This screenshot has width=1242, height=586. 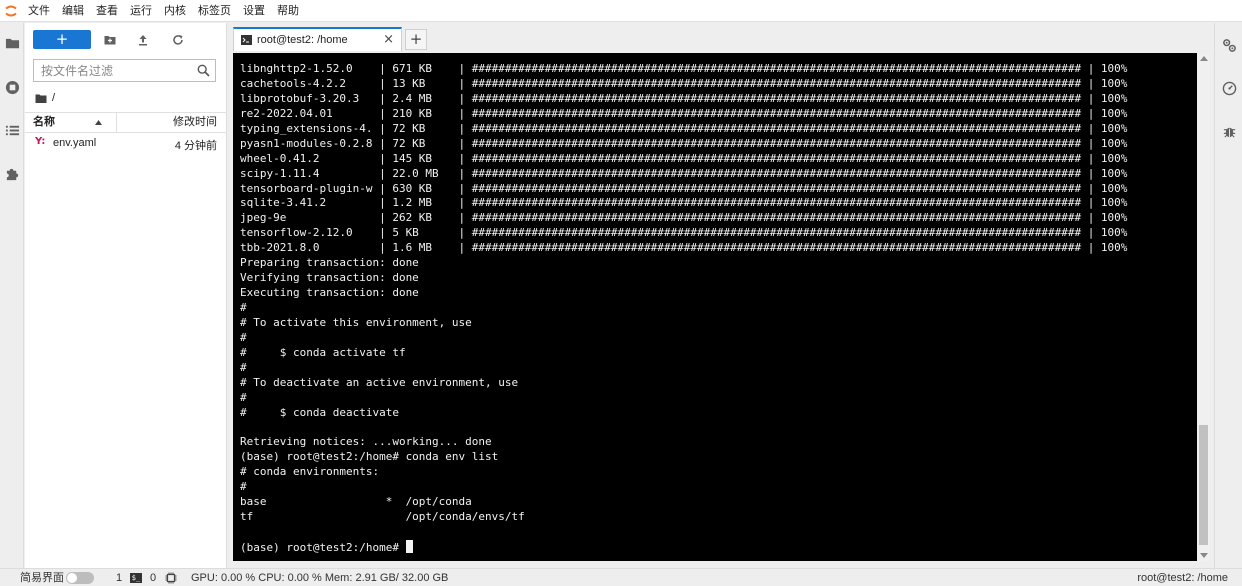 What do you see at coordinates (329, 278) in the screenshot?
I see `terminal-line: Verifying transaction: done` at bounding box center [329, 278].